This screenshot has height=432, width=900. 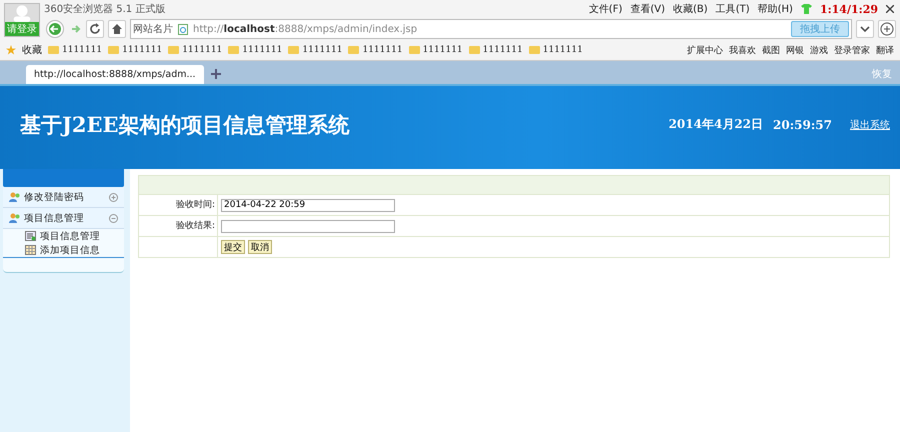 What do you see at coordinates (117, 29) in the screenshot?
I see `home-icon` at bounding box center [117, 29].